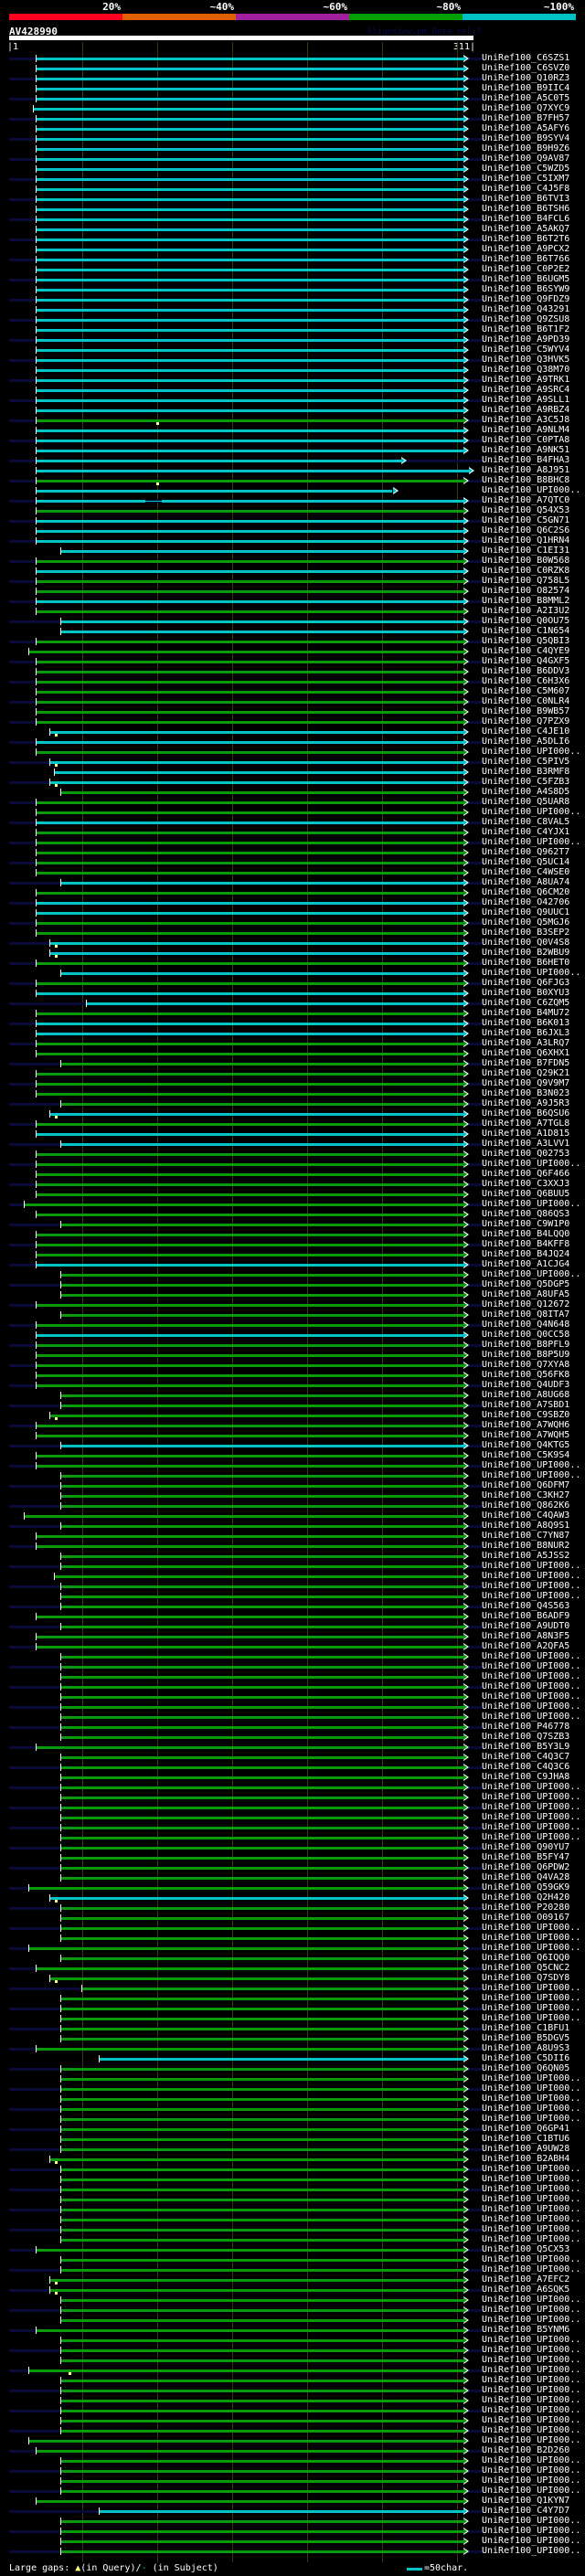 This screenshot has width=585, height=2576. I want to click on hit-label: UniRef100_Q0V4S8, so click(525, 943).